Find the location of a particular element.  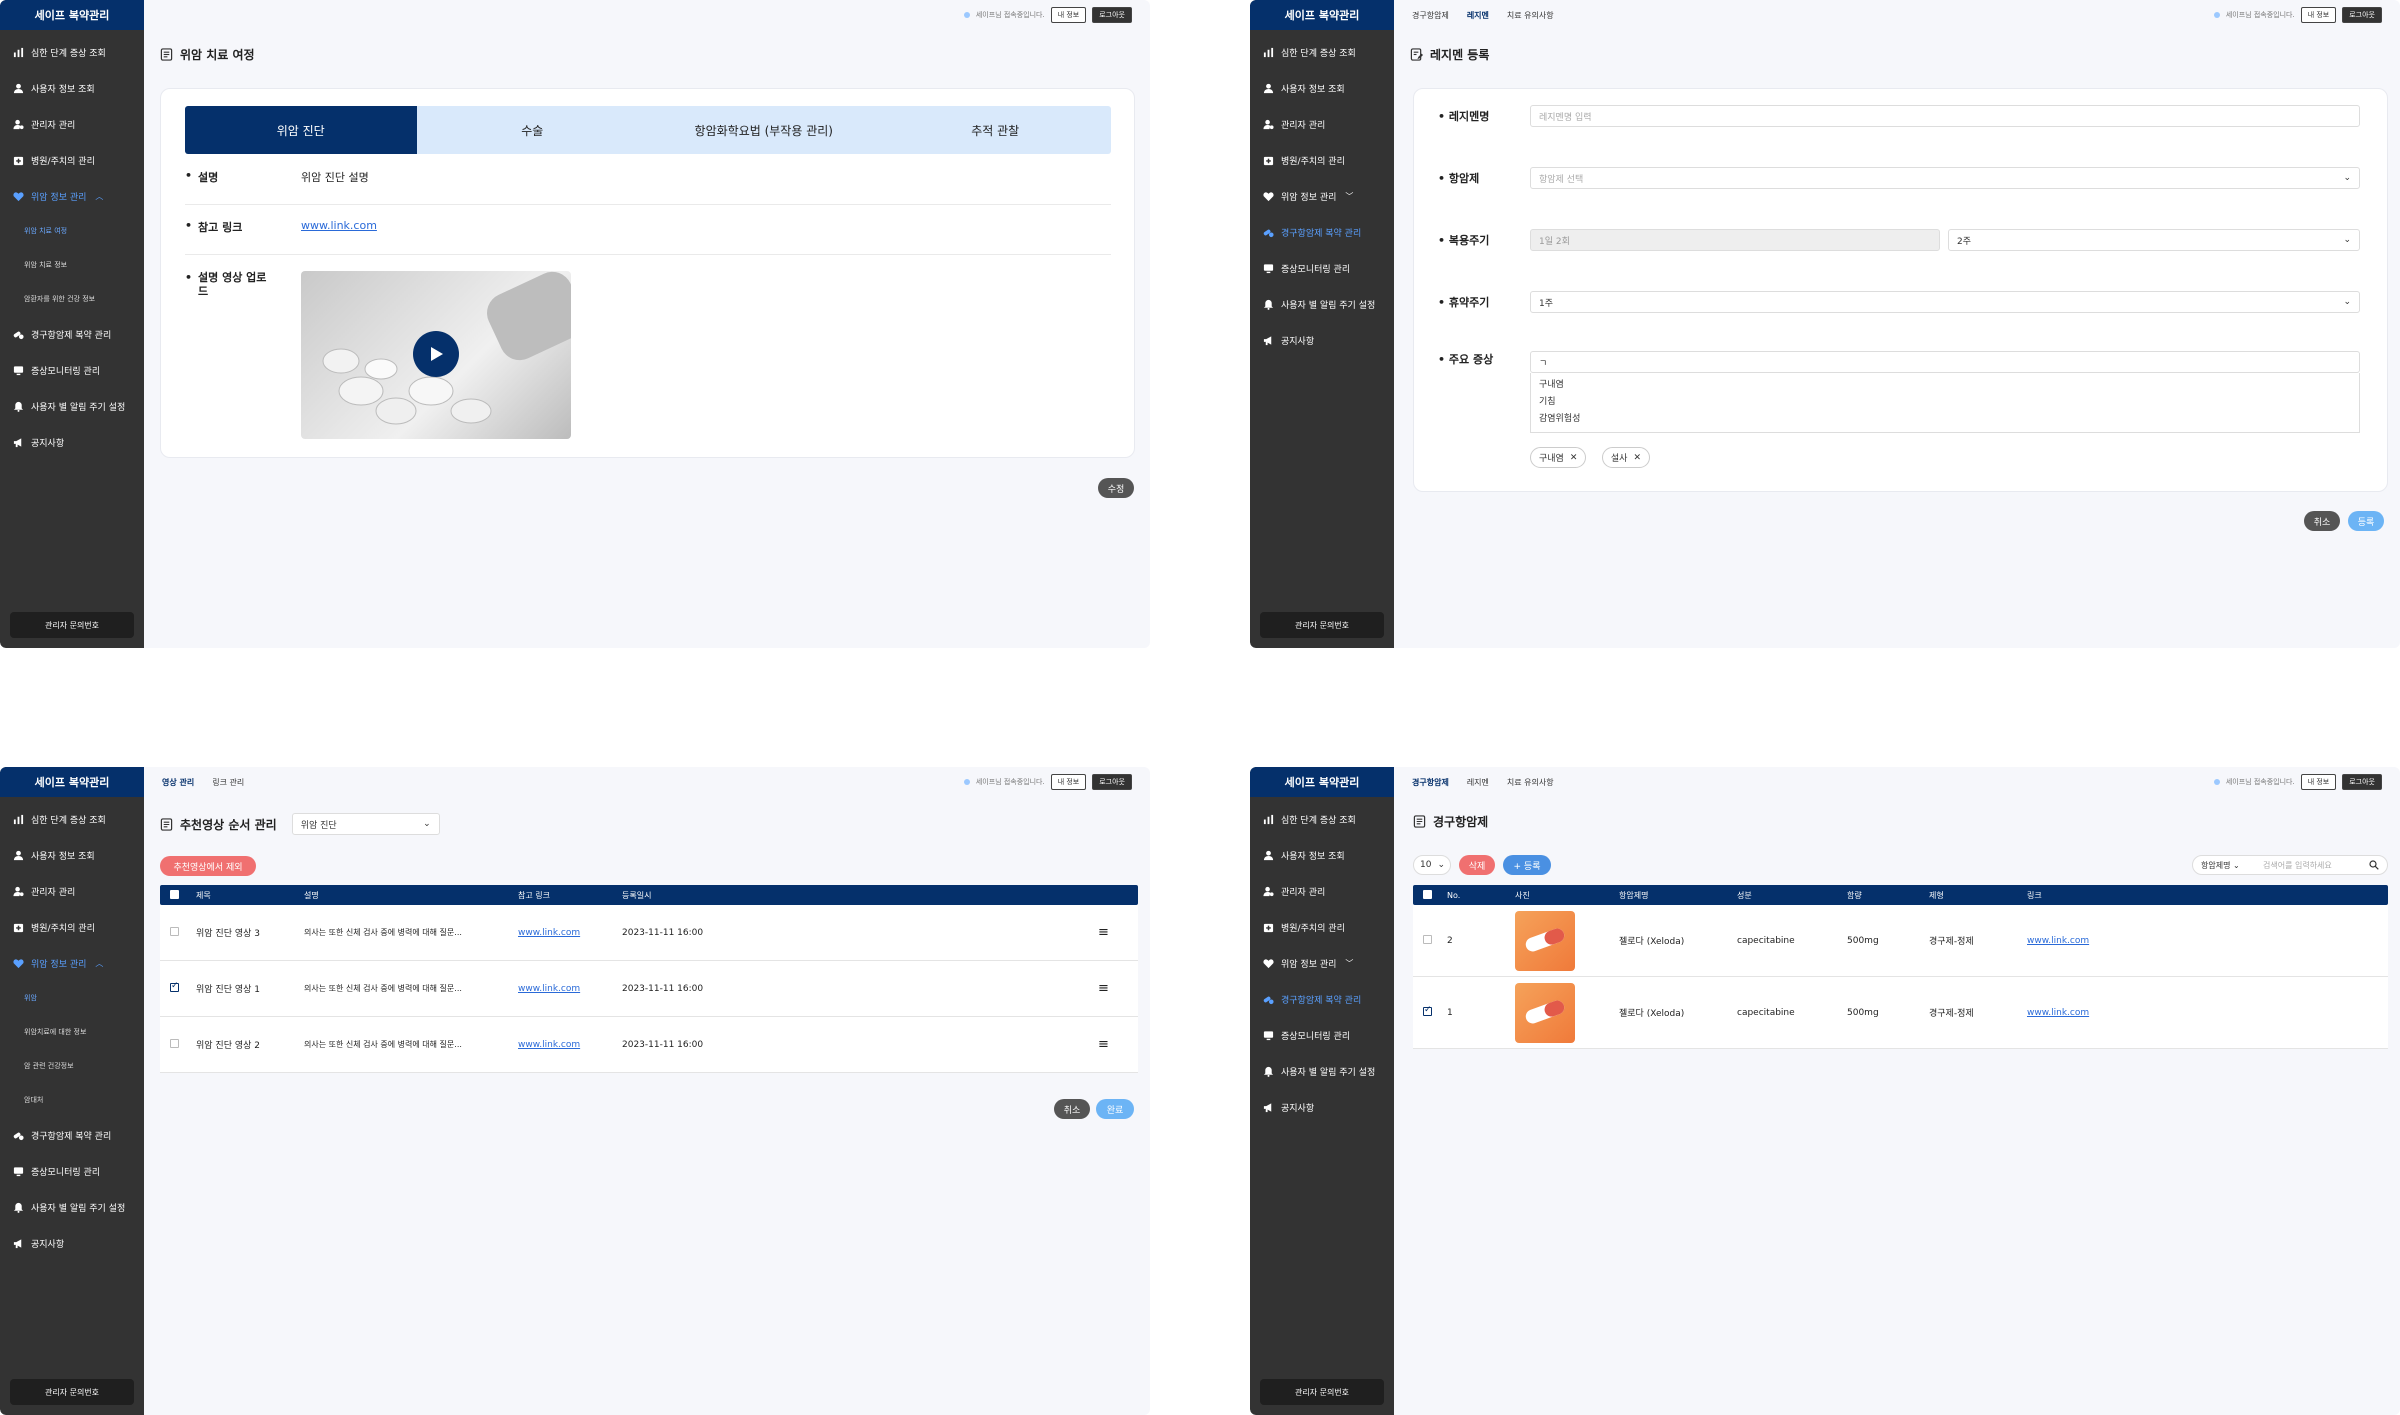

play-button is located at coordinates (436, 354).